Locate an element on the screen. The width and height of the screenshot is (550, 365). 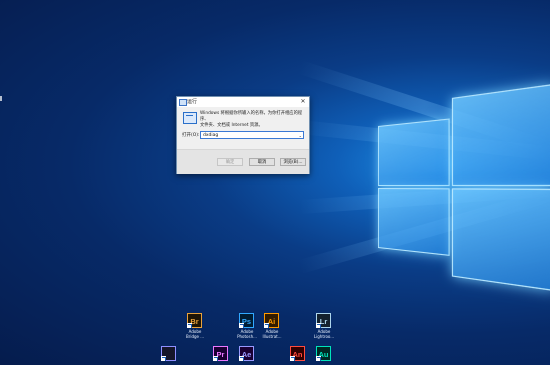
cancel-button: 取消 is located at coordinates (262, 162).